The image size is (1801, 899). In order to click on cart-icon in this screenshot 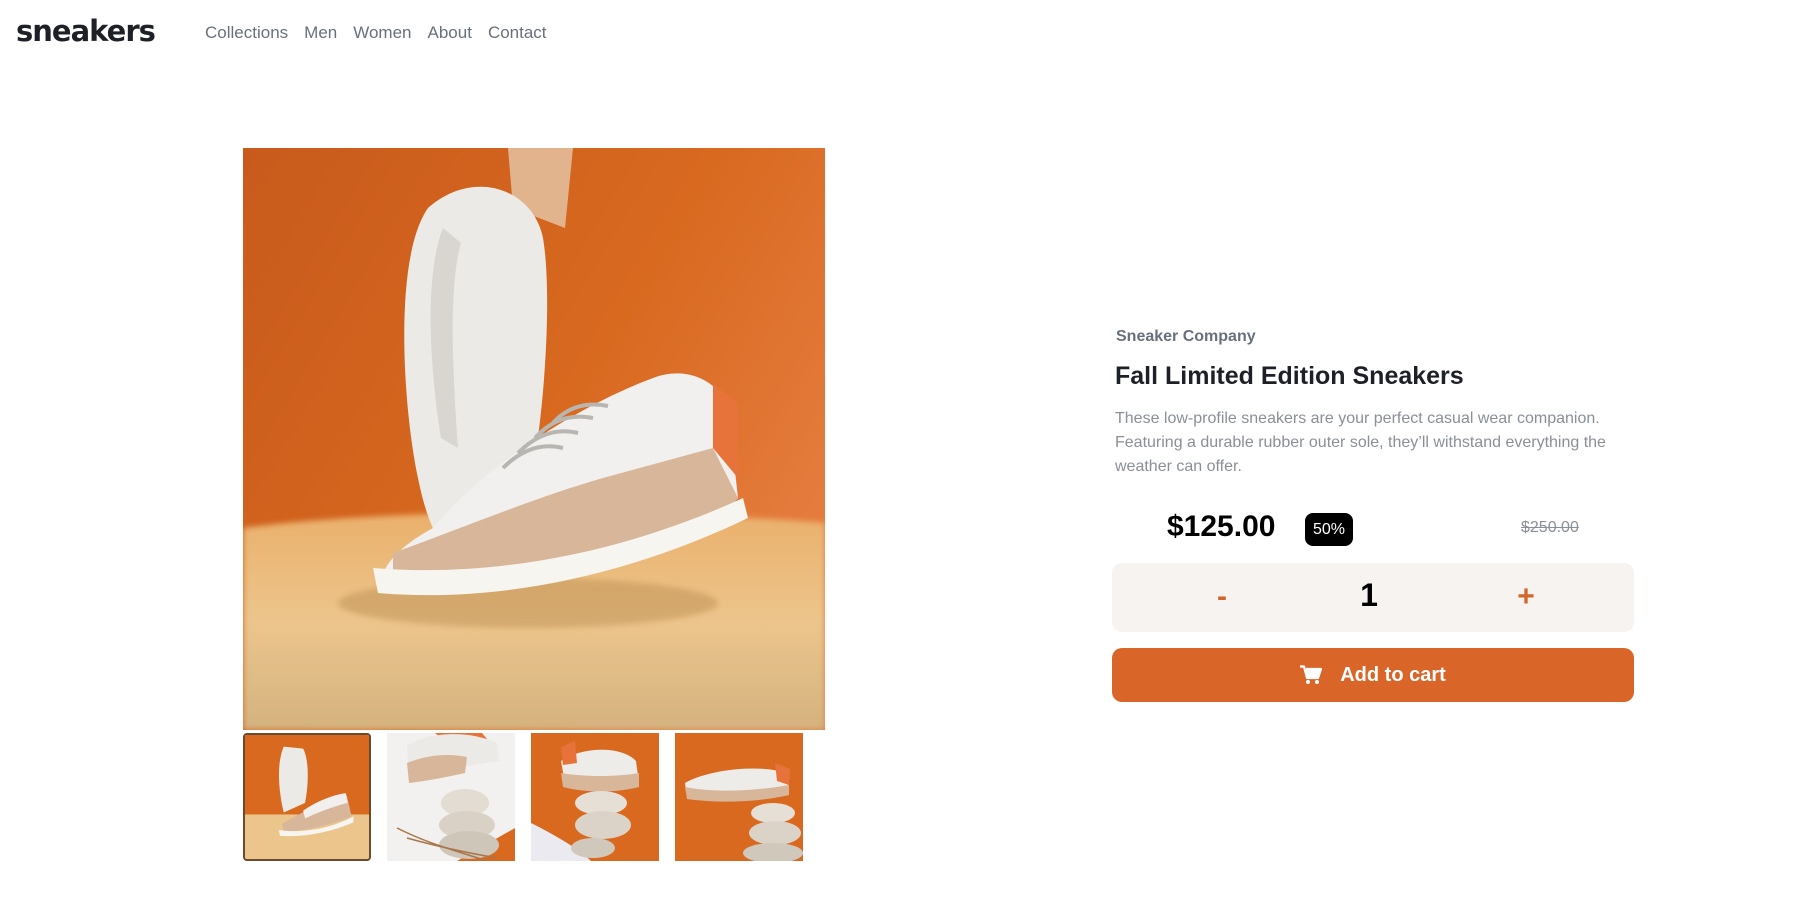, I will do `click(1311, 675)`.